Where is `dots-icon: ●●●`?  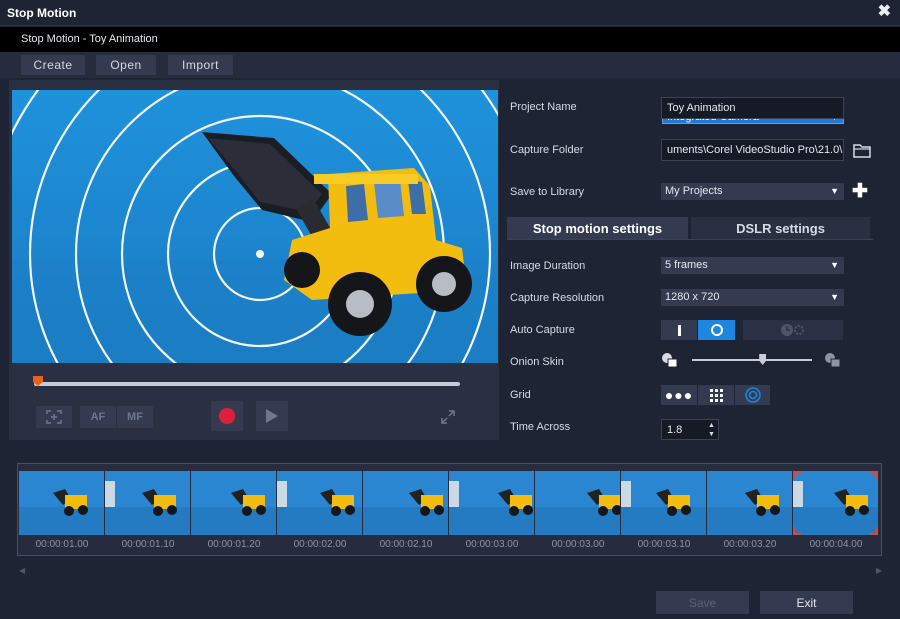
dots-icon: ●●● is located at coordinates (679, 395).